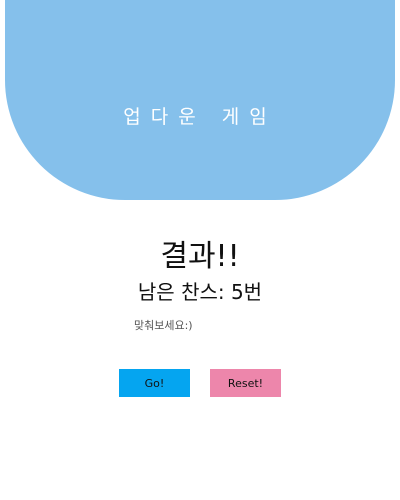 The image size is (400, 500). What do you see at coordinates (200, 256) in the screenshot?
I see `result-heading: 결과!!` at bounding box center [200, 256].